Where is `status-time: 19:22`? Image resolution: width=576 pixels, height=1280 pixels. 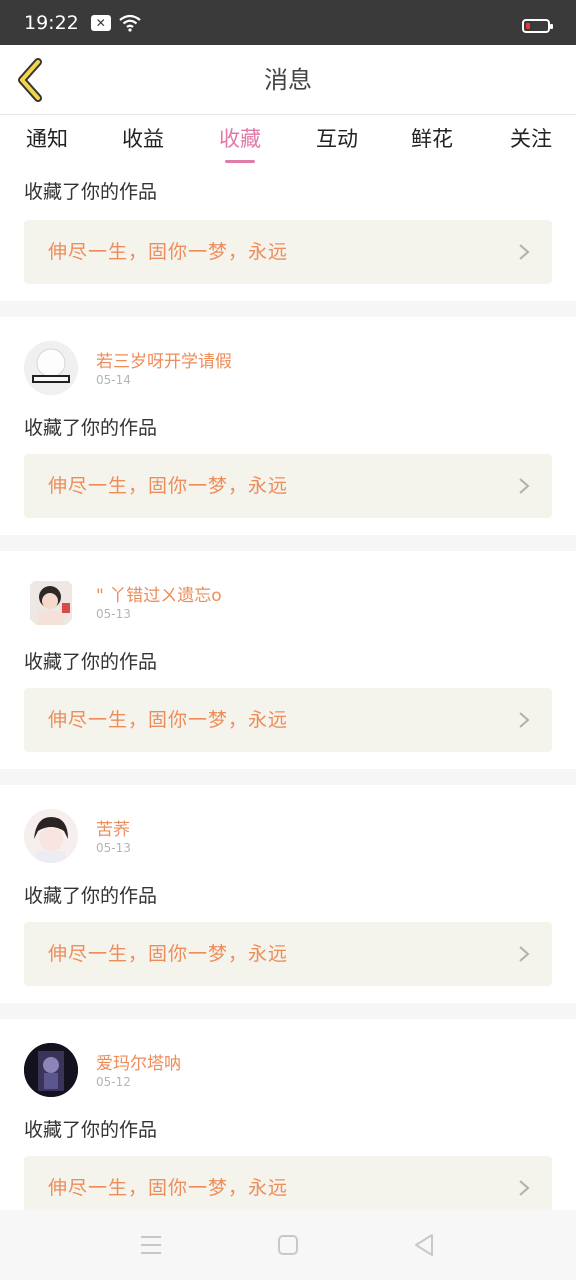 status-time: 19:22 is located at coordinates (51, 22).